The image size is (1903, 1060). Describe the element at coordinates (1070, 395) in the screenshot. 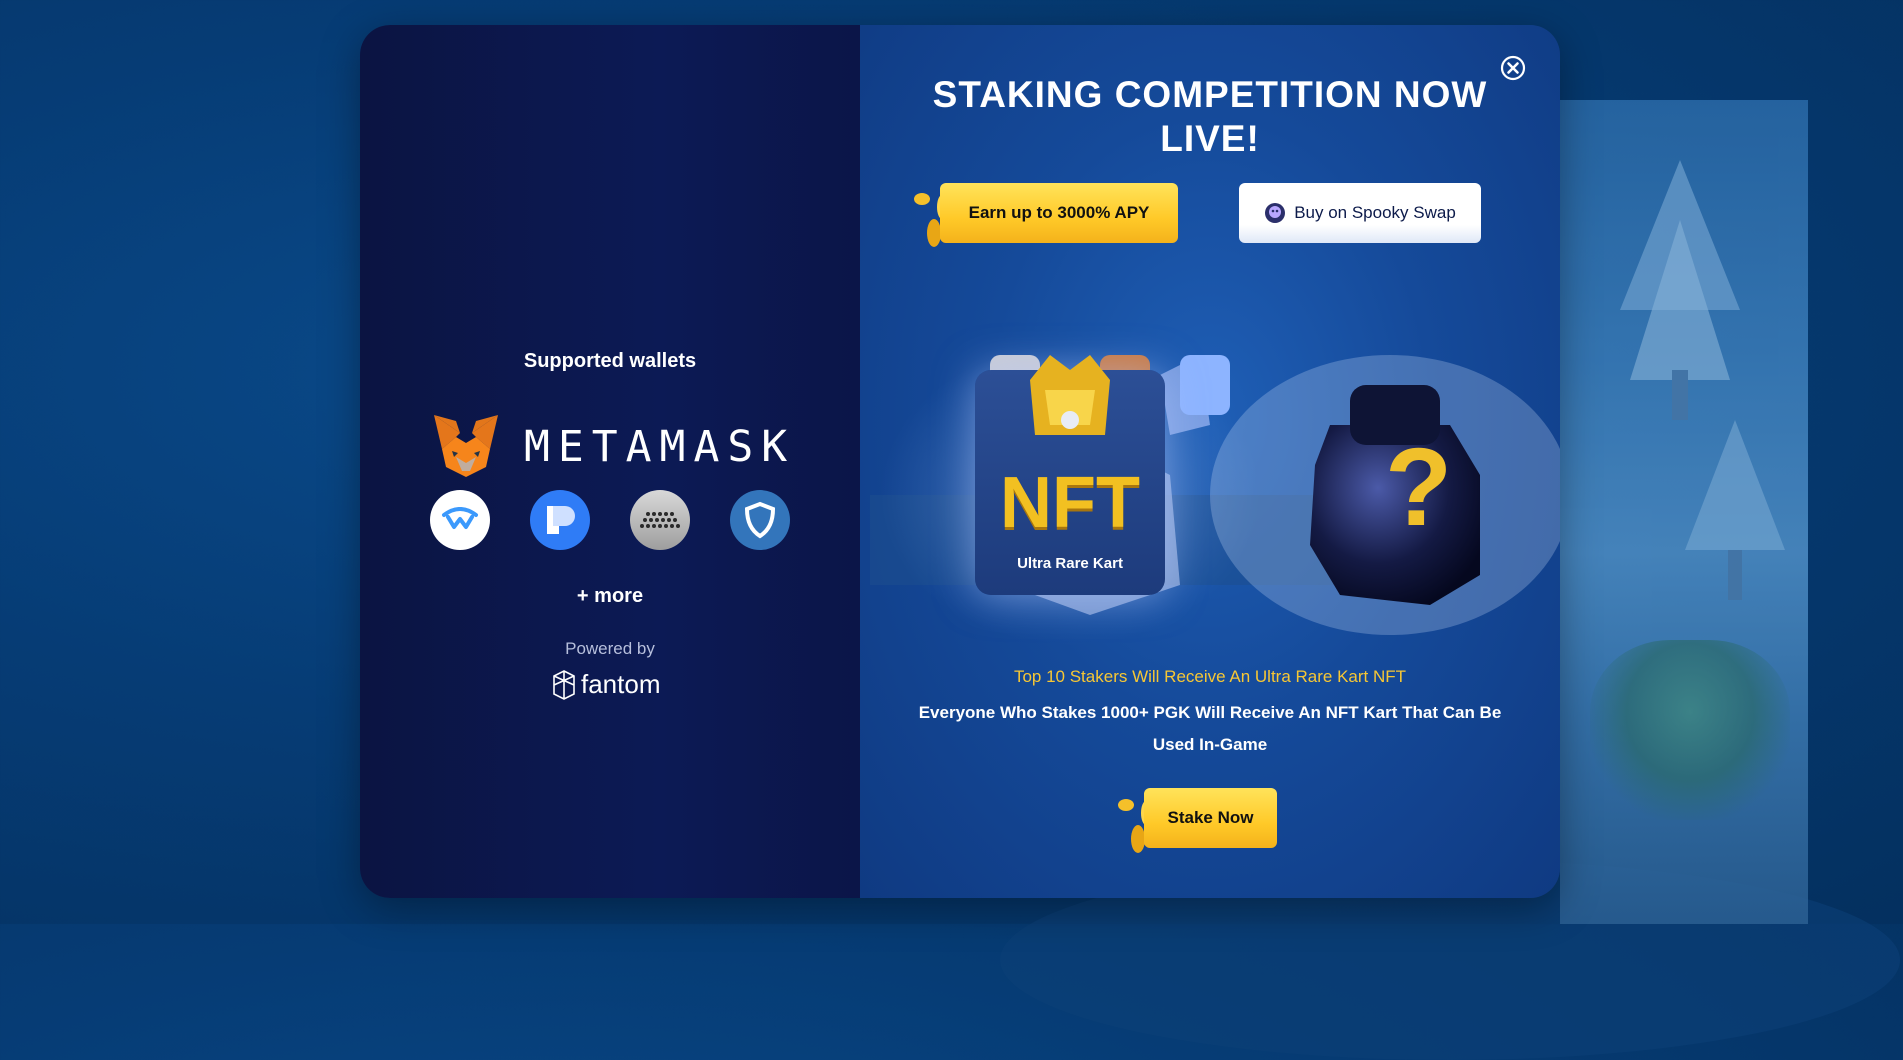

I see `gold-kart-icon` at that location.